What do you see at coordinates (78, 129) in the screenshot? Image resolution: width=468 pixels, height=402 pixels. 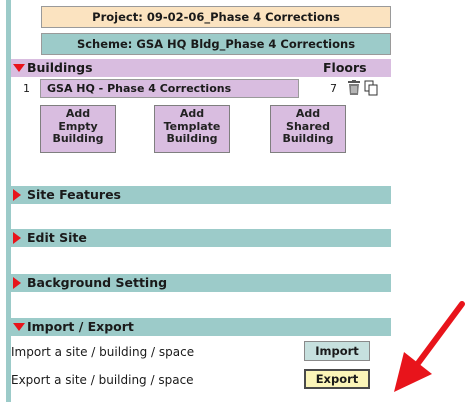 I see `add-empty-building-button: Add Empty Building` at bounding box center [78, 129].